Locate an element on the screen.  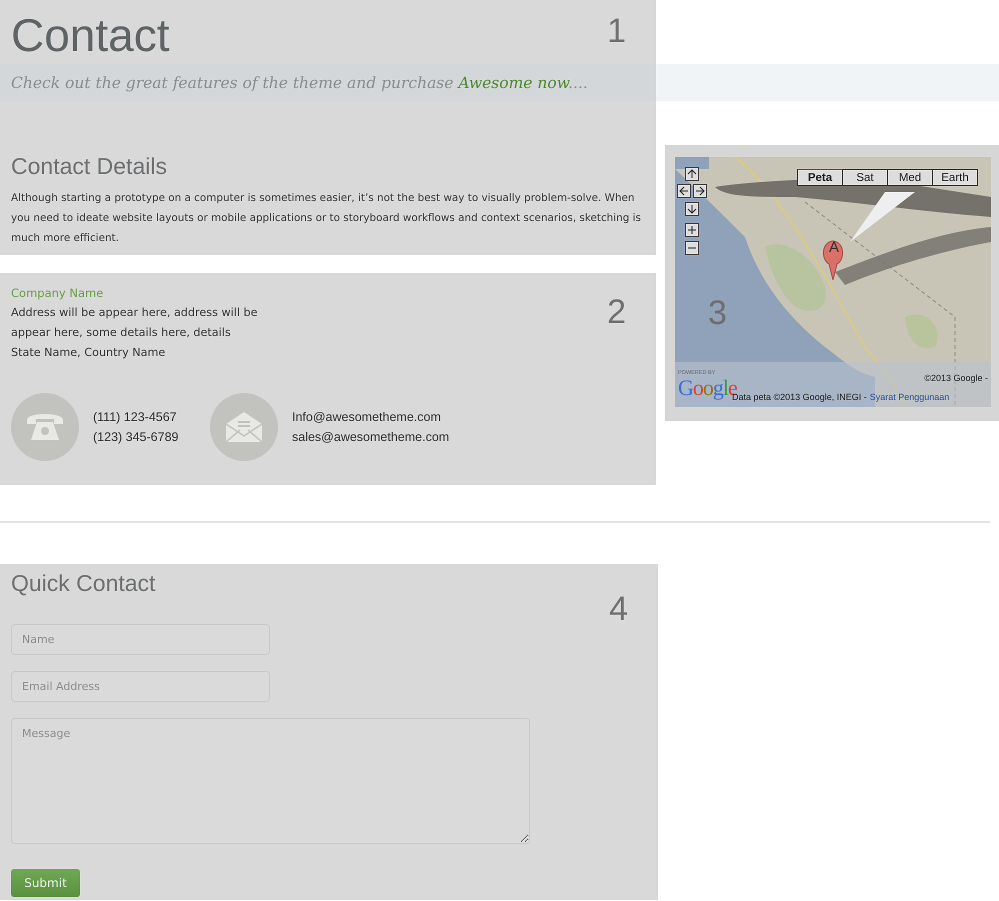
map-type-tab: Sat is located at coordinates (865, 177).